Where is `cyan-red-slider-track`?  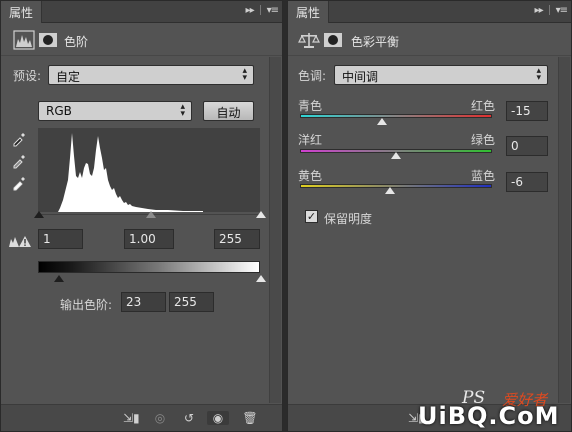 cyan-red-slider-track is located at coordinates (396, 116).